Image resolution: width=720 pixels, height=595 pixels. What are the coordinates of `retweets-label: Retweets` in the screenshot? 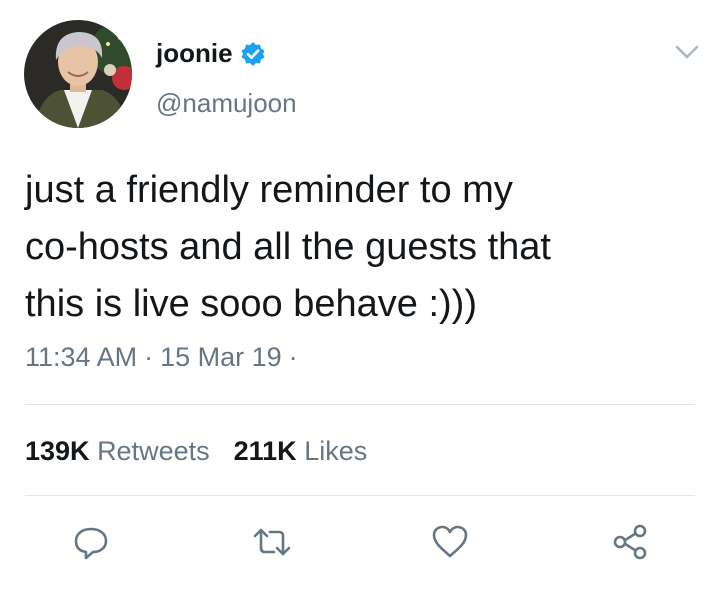 It's located at (153, 451).